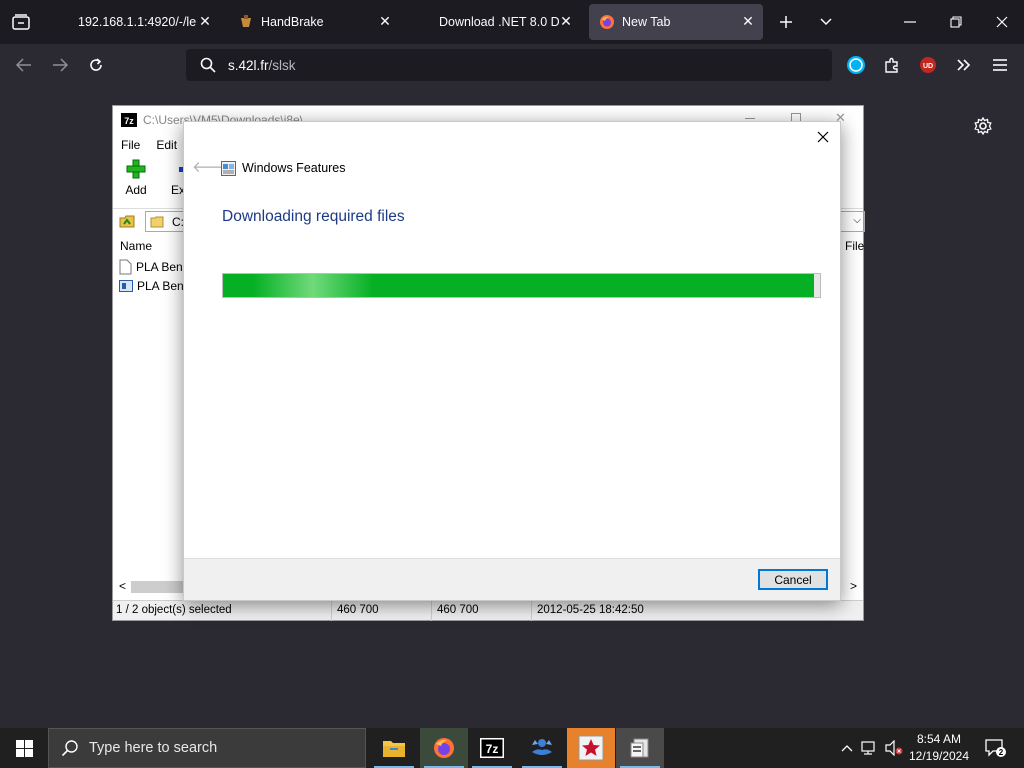  Describe the element at coordinates (607, 22) in the screenshot. I see `firefox-icon` at that location.